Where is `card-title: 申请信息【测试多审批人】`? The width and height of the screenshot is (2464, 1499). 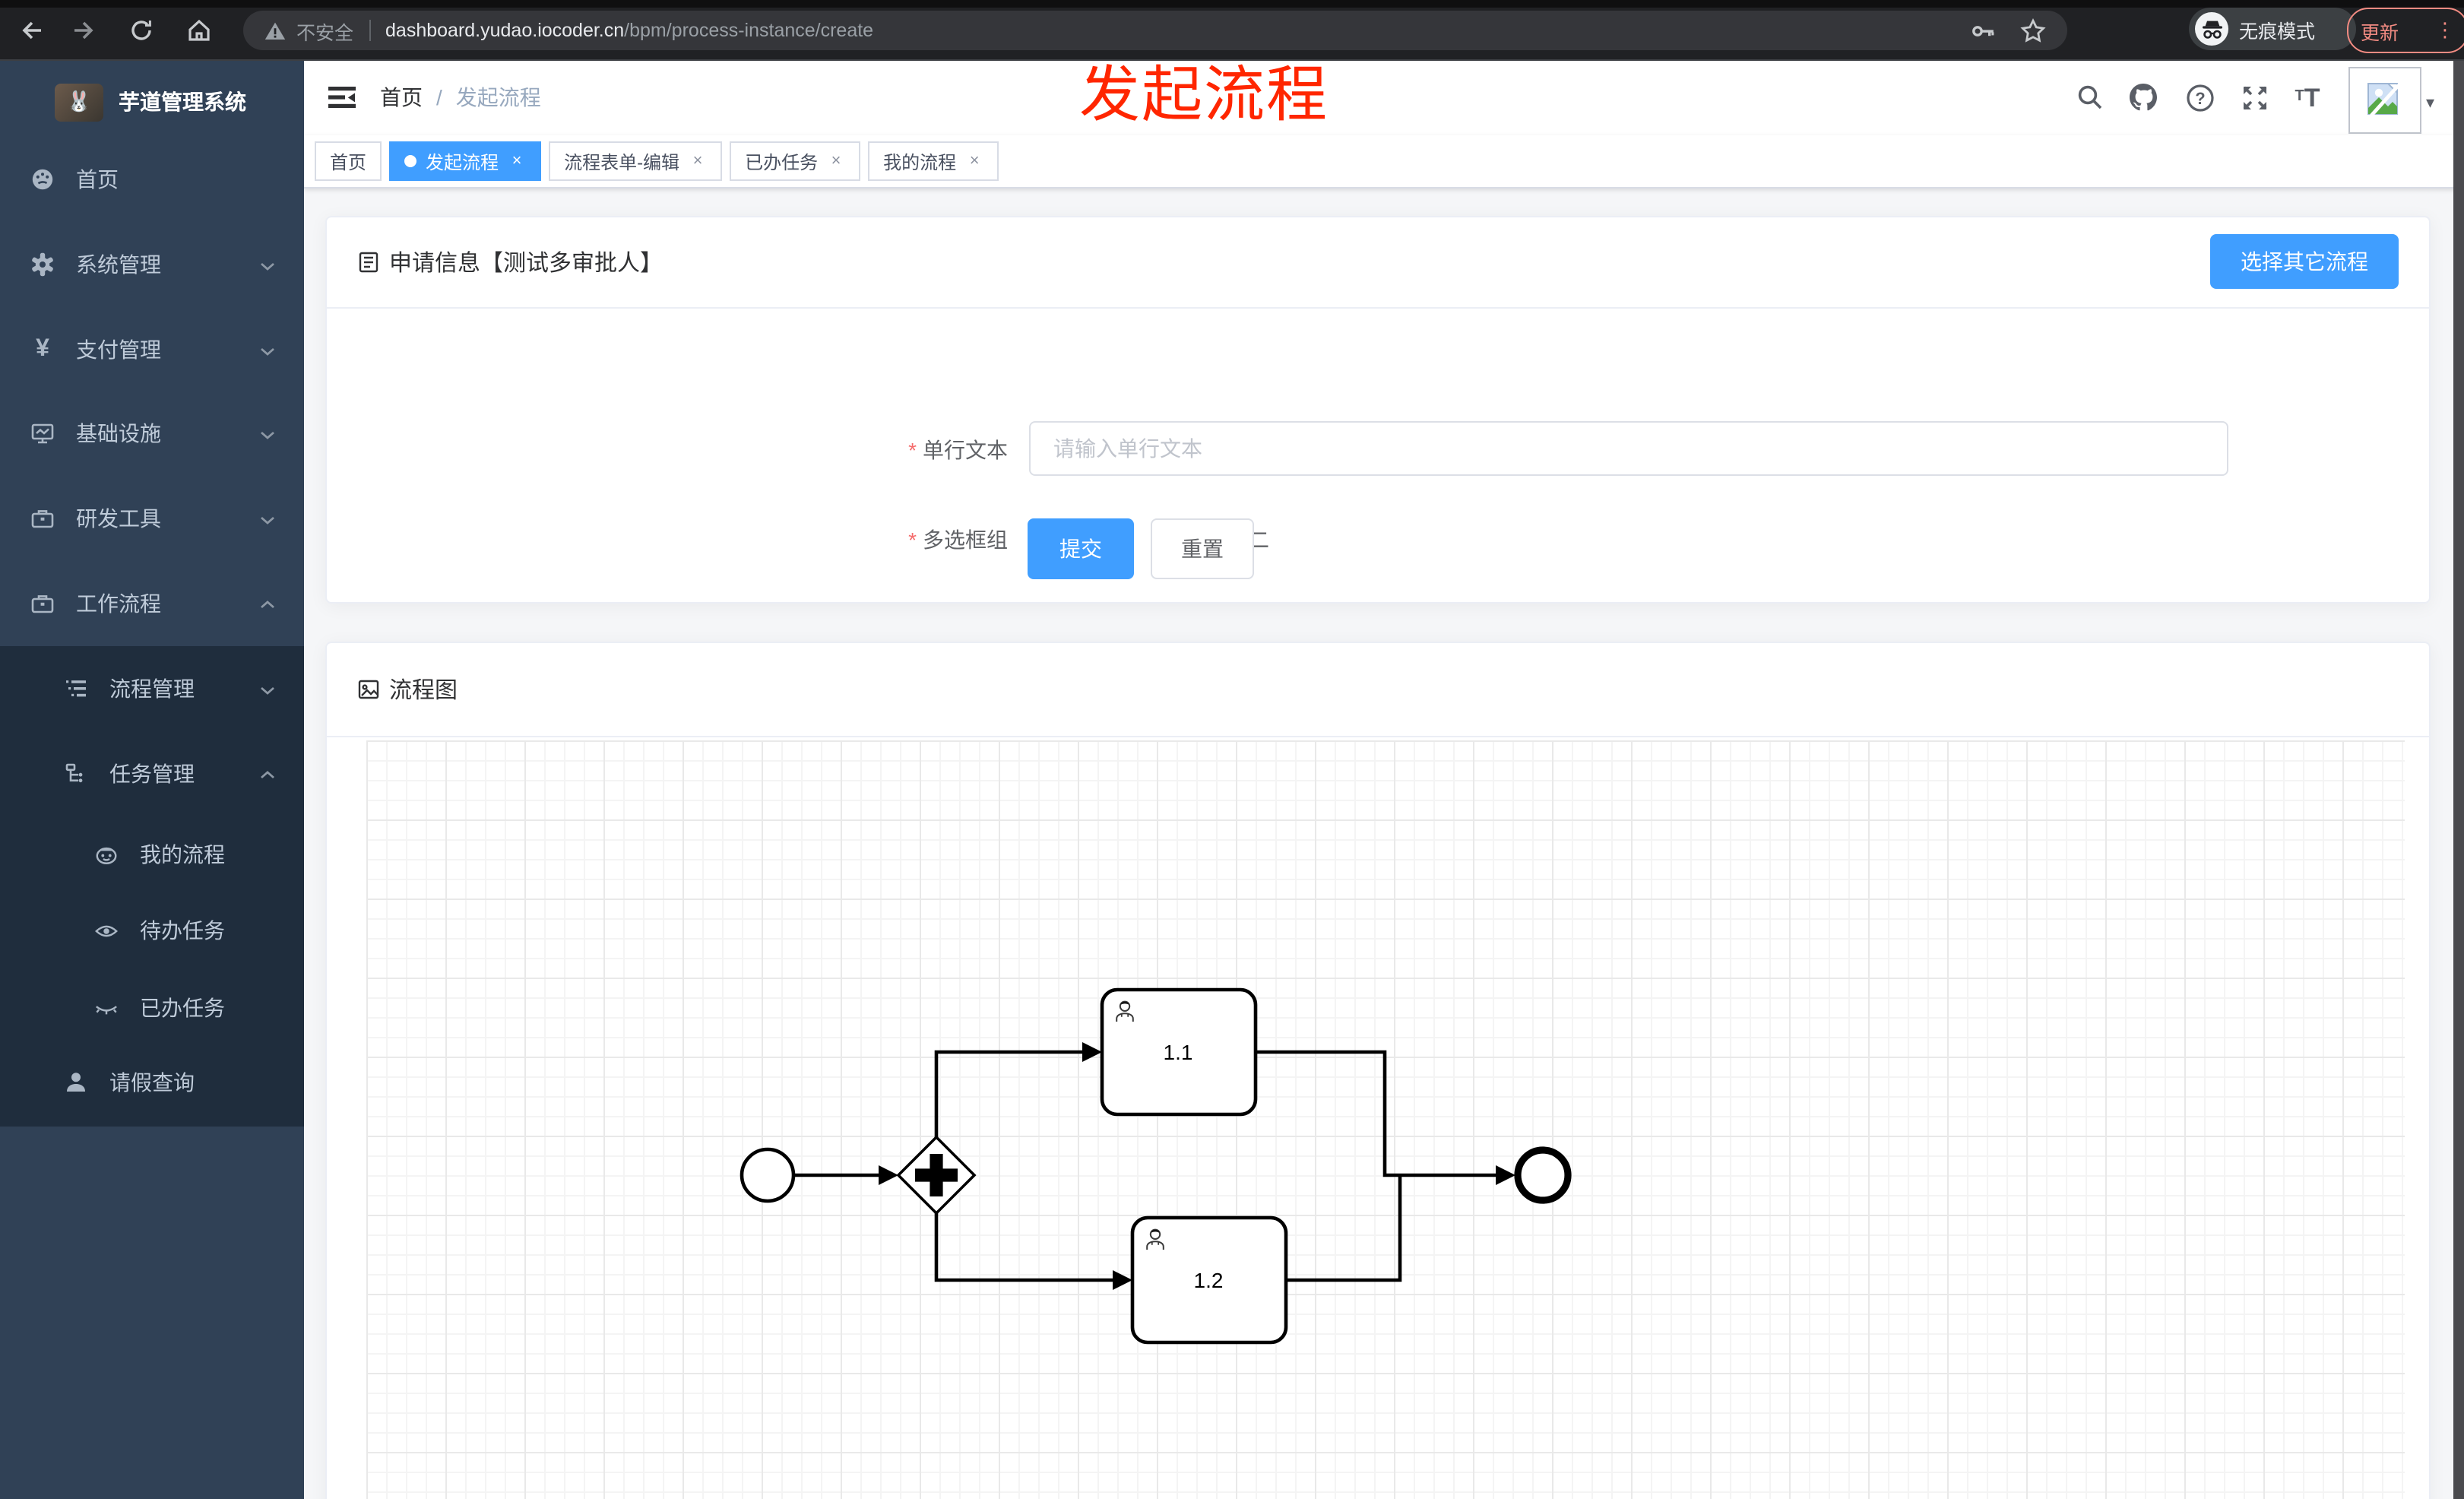 card-title: 申请信息【测试多审批人】 is located at coordinates (526, 264).